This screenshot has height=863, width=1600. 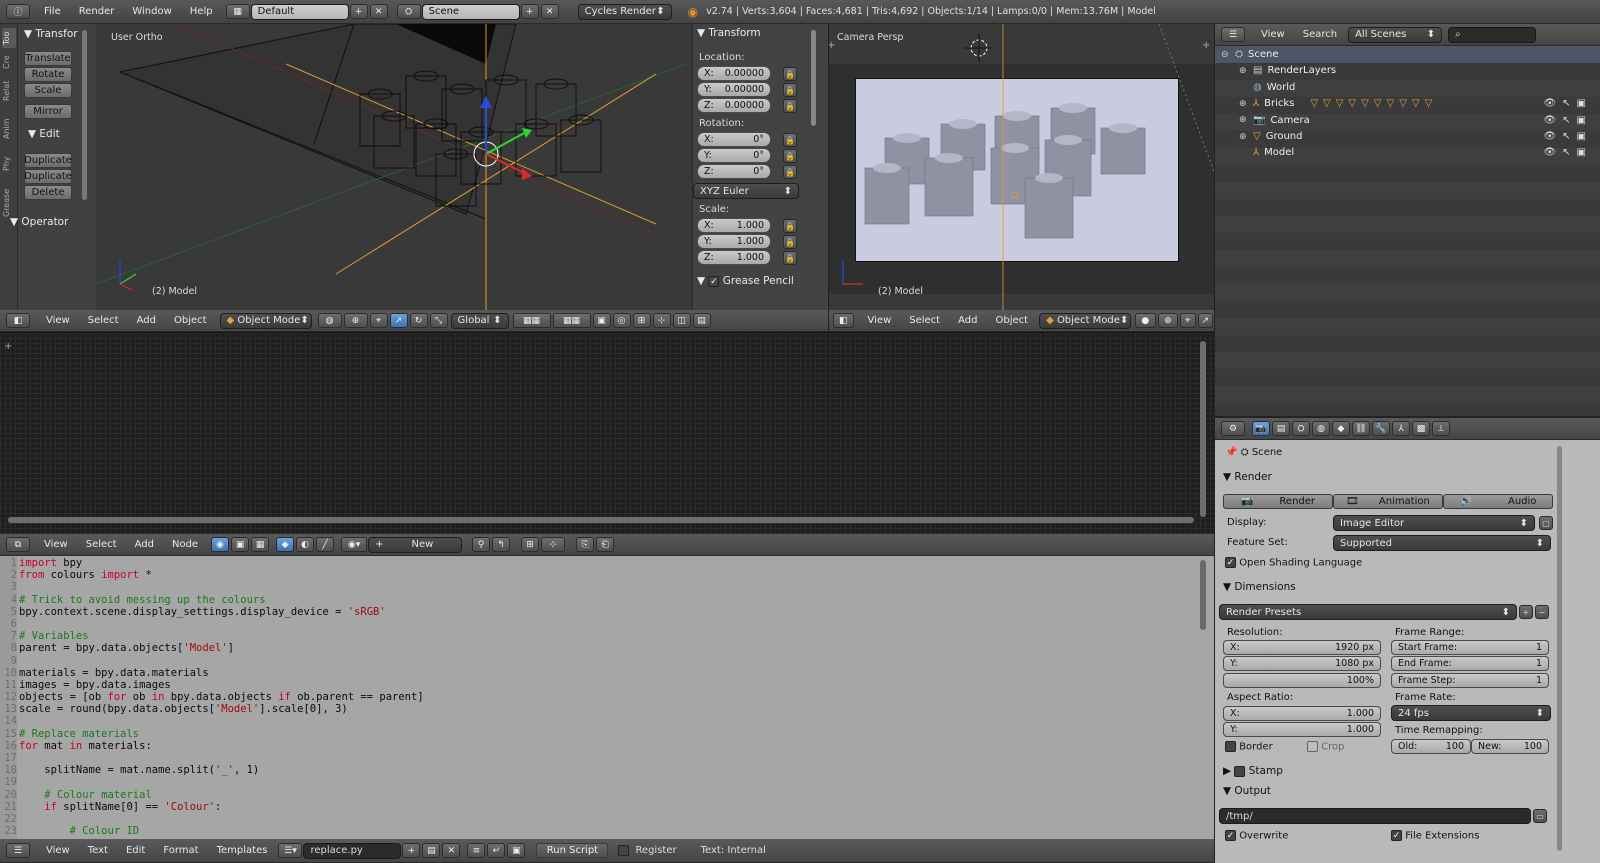 I want to click on node-editor-hscrollbar, so click(x=601, y=520).